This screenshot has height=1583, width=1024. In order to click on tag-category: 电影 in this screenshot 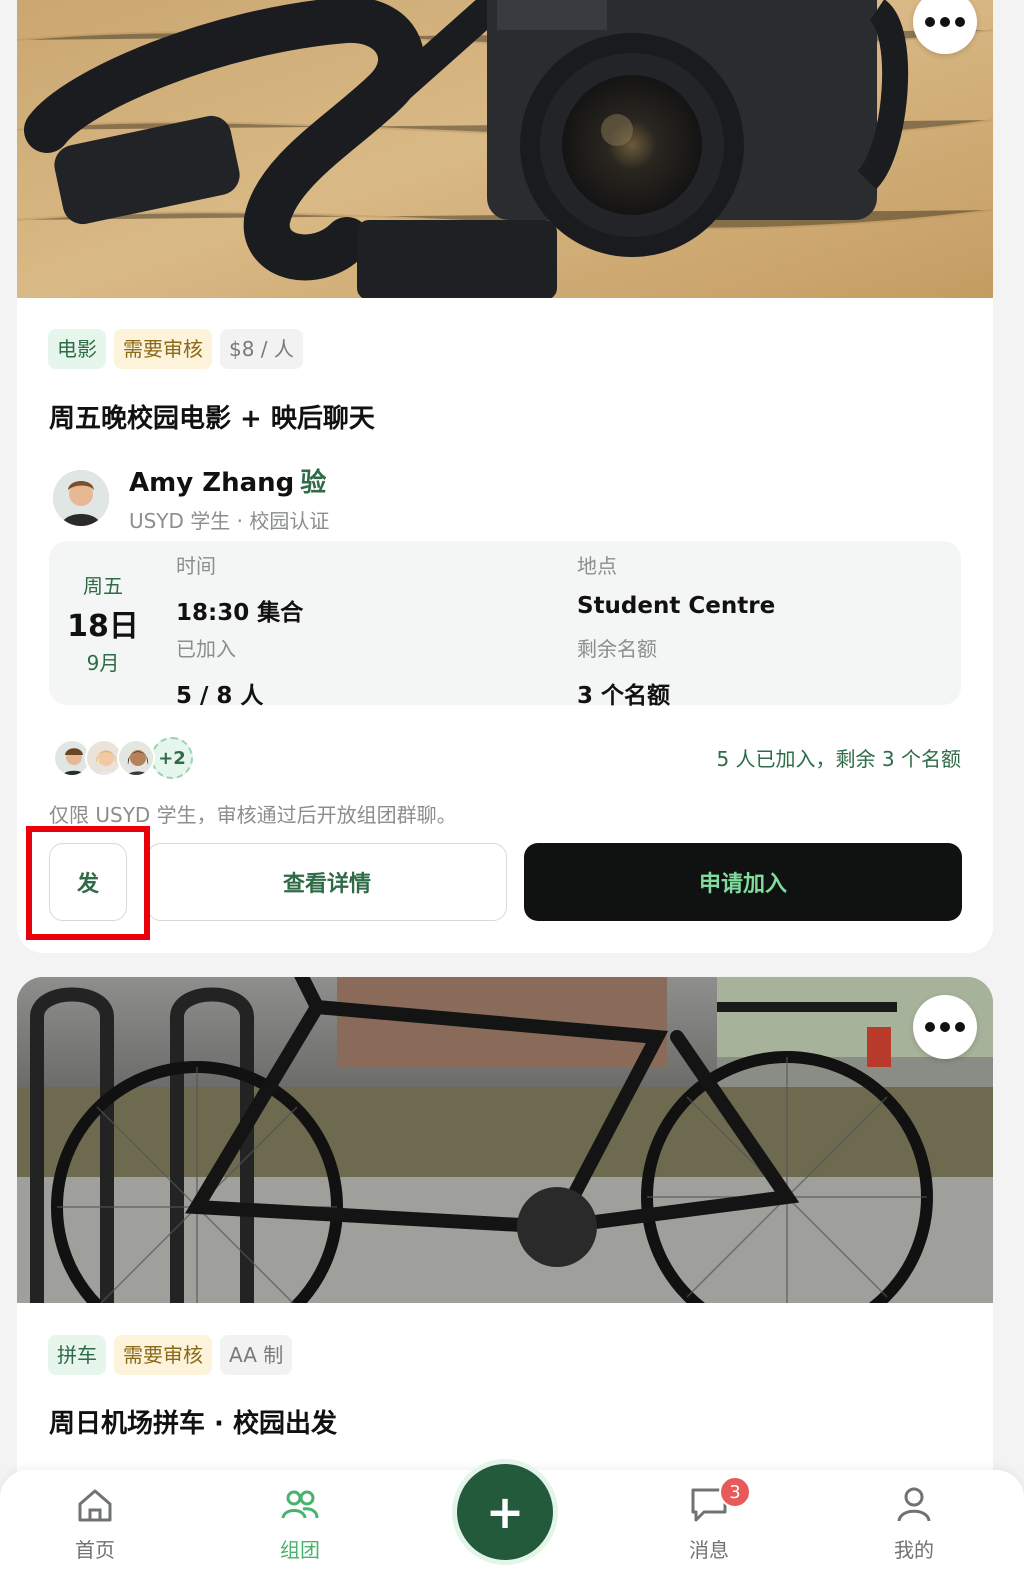, I will do `click(77, 349)`.